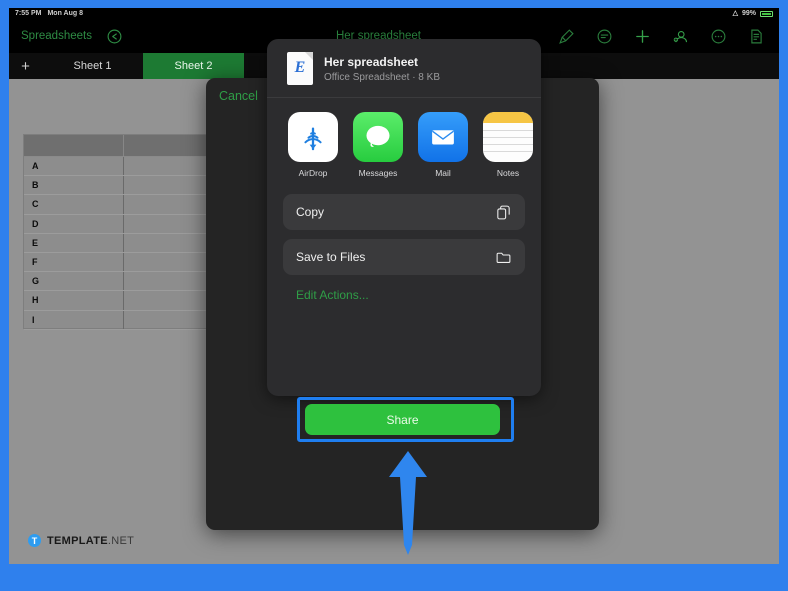 This screenshot has height=591, width=788. I want to click on notes-icon, so click(508, 137).